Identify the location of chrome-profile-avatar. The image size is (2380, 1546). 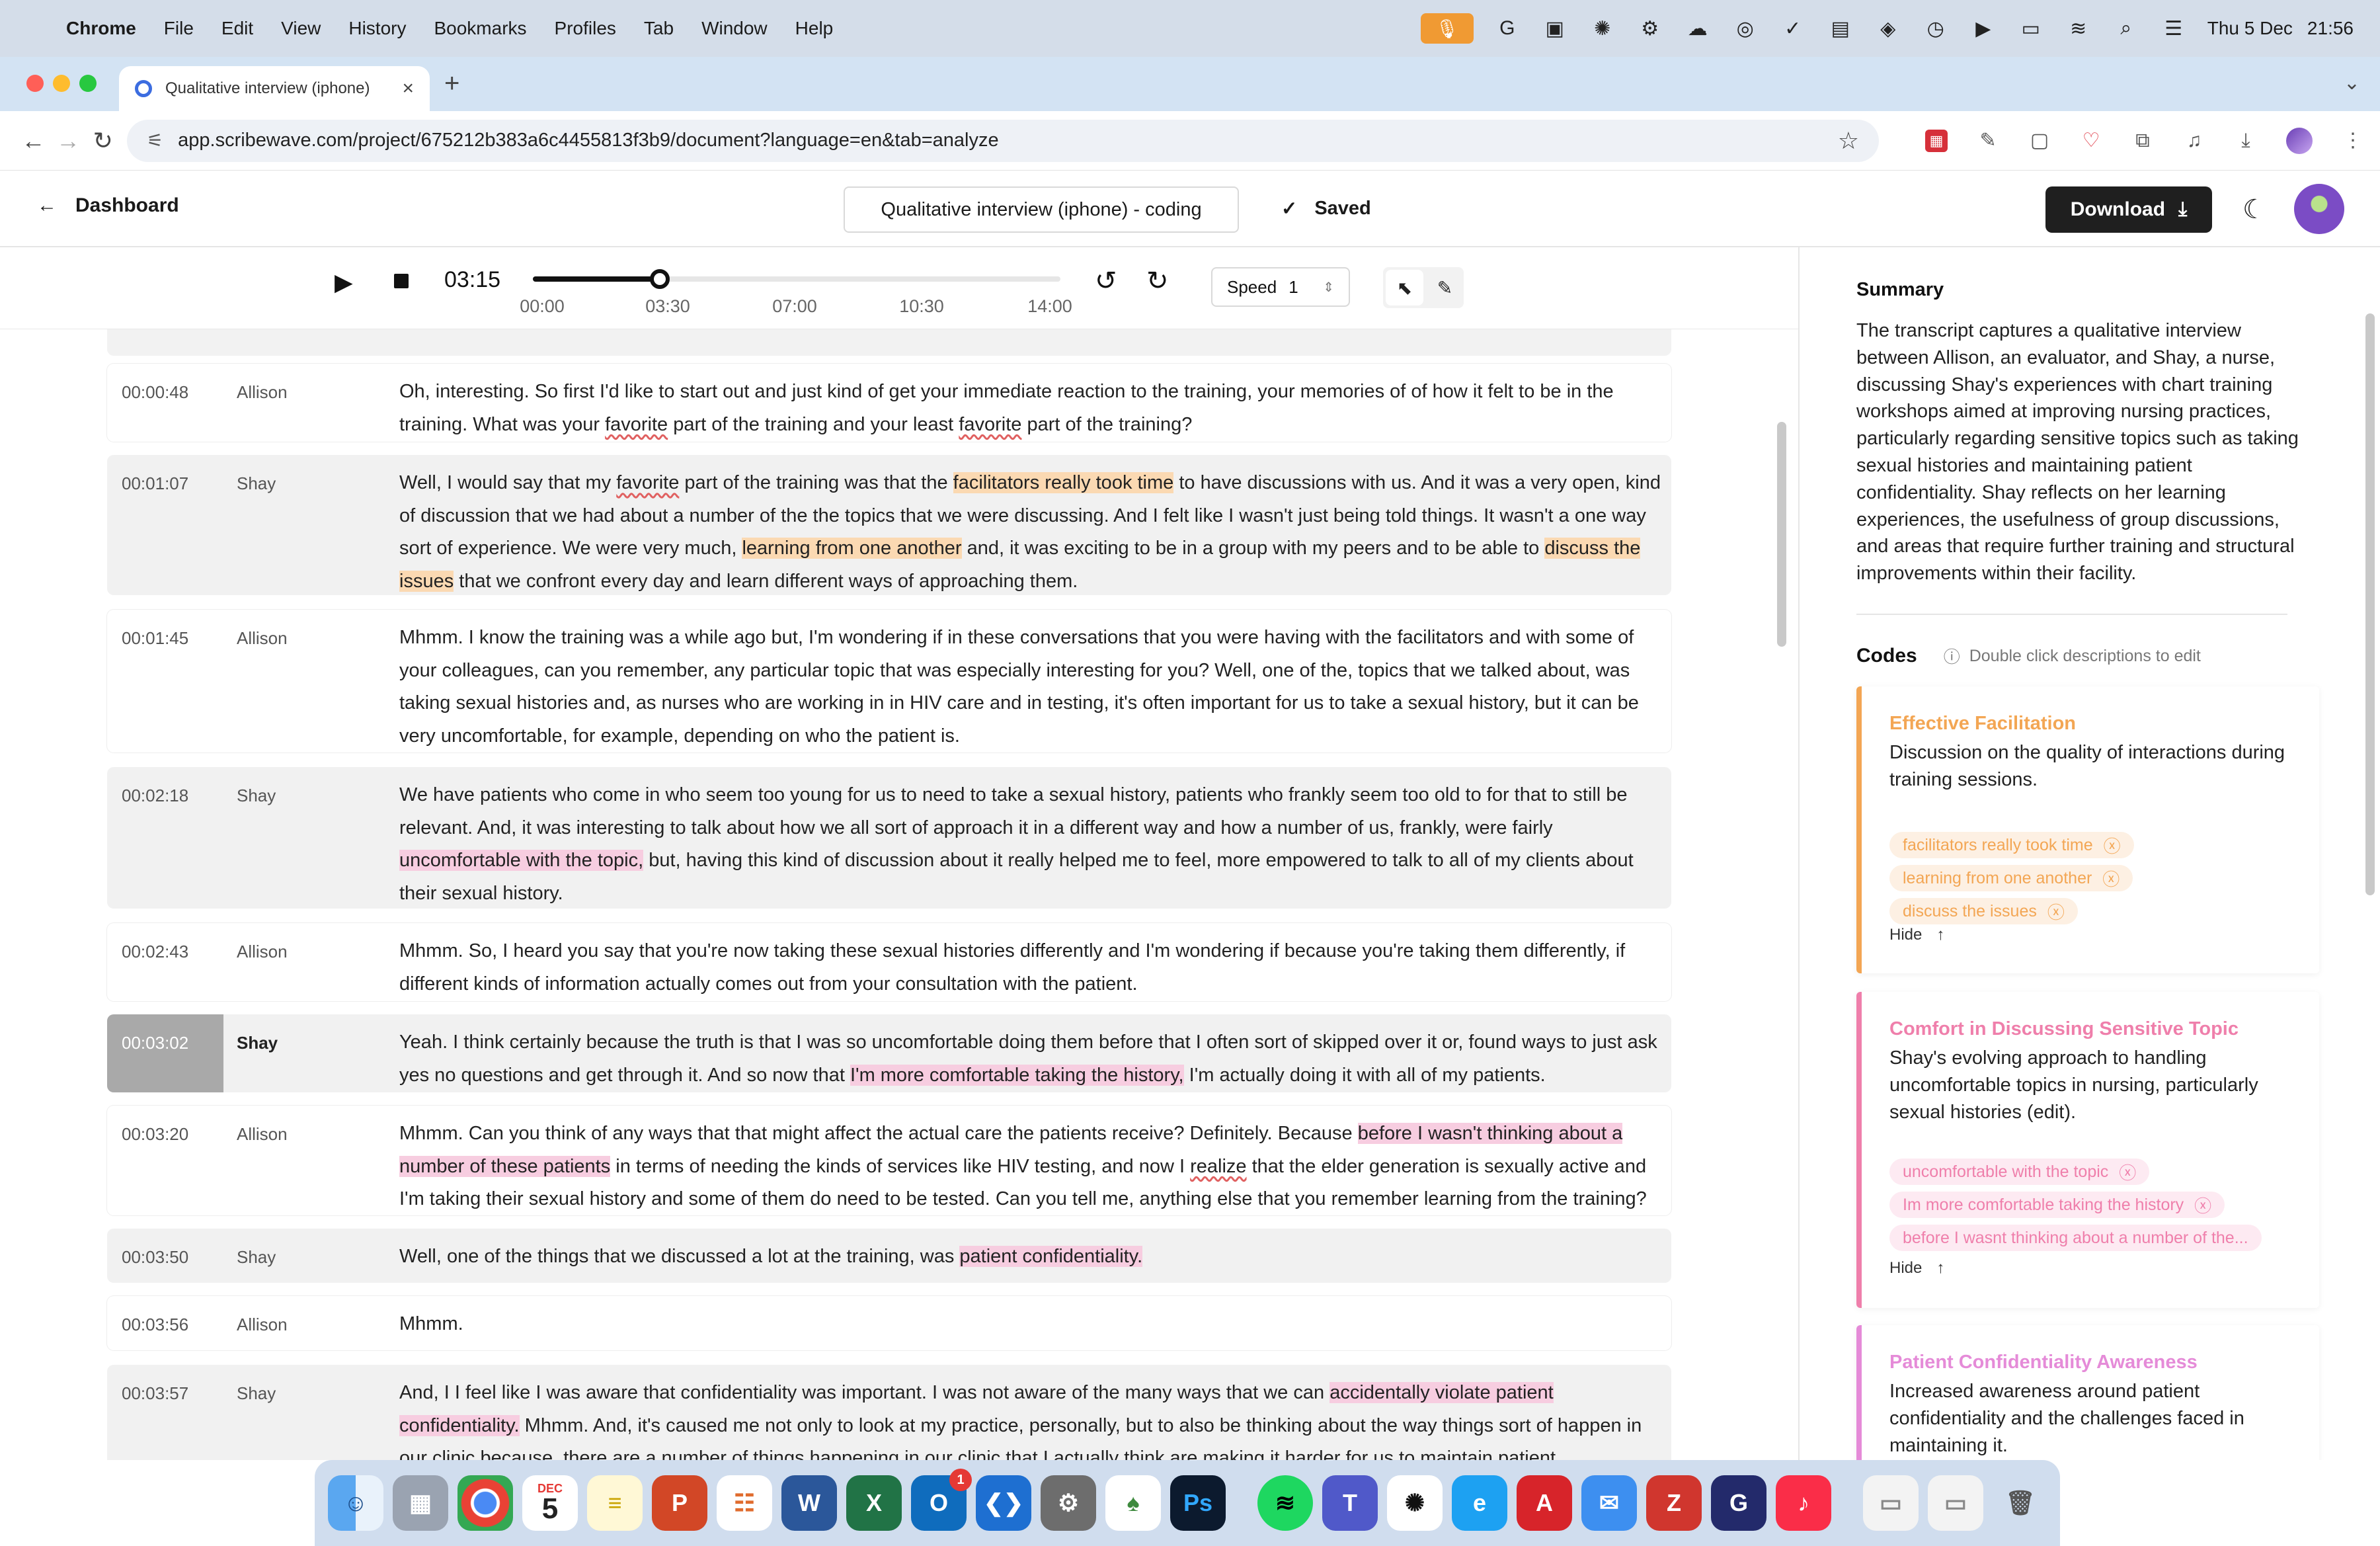
(2299, 140).